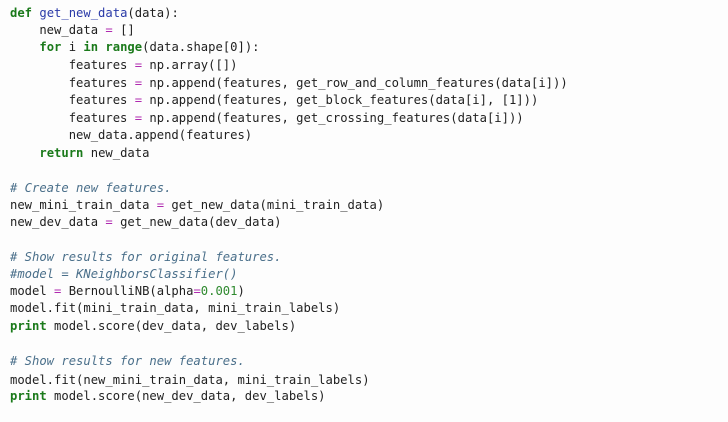 The height and width of the screenshot is (422, 728). I want to click on comment-token: # Show results for new features., so click(127, 361).